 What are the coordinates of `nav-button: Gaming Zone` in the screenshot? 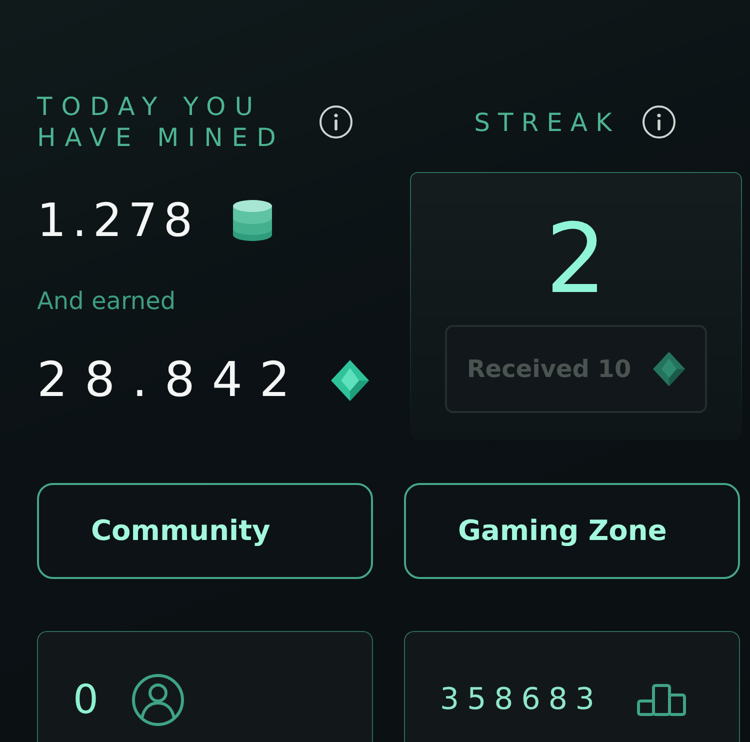 It's located at (572, 531).